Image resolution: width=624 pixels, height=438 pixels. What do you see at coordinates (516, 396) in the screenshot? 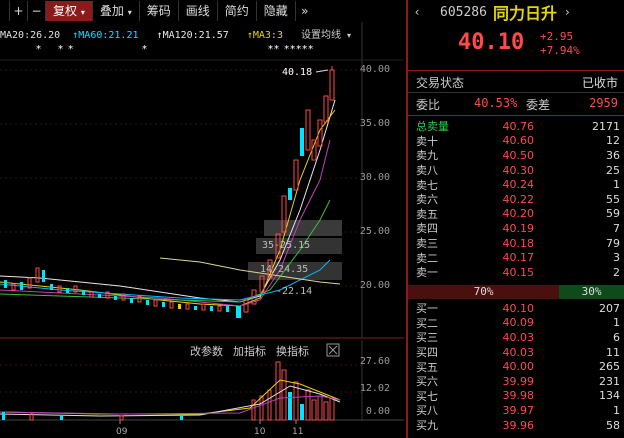
I see `order-row: 买七 39.98 134` at bounding box center [516, 396].